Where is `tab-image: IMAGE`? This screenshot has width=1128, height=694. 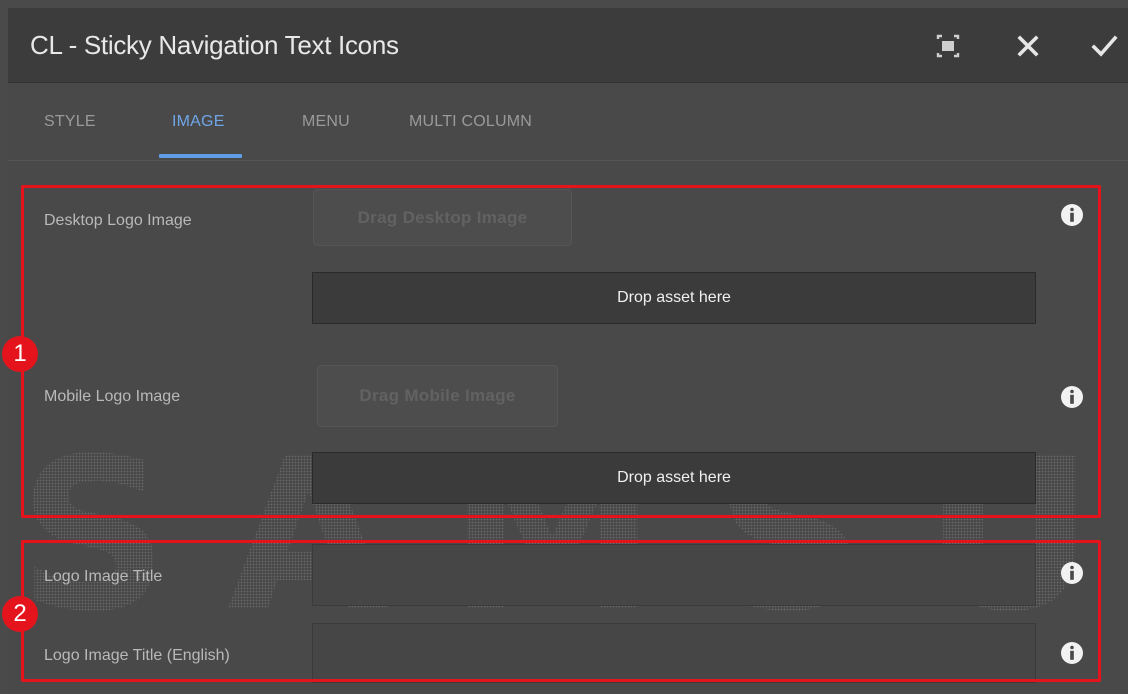
tab-image: IMAGE is located at coordinates (198, 122).